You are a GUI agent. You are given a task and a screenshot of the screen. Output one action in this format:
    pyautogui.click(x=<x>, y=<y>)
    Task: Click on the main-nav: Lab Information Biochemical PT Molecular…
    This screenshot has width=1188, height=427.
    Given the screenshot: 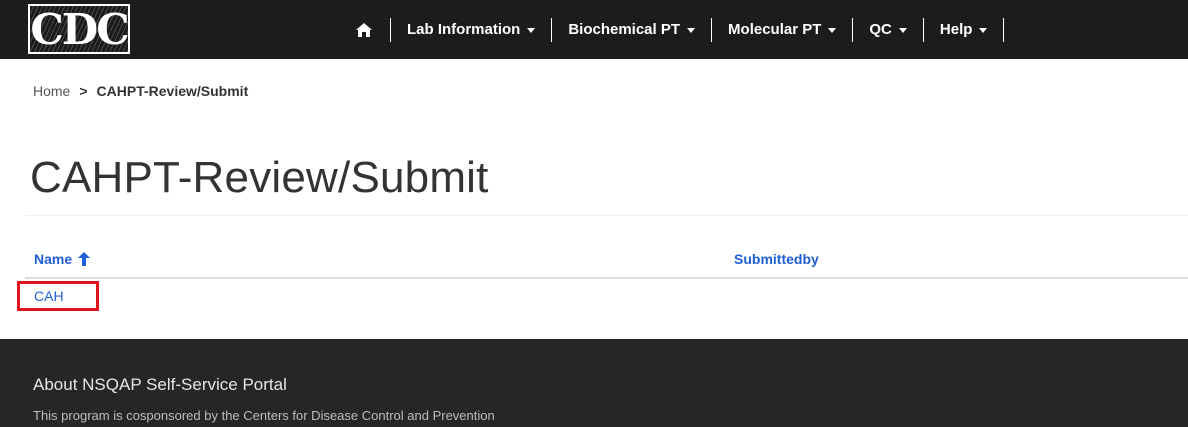 What is the action you would take?
    pyautogui.click(x=687, y=29)
    